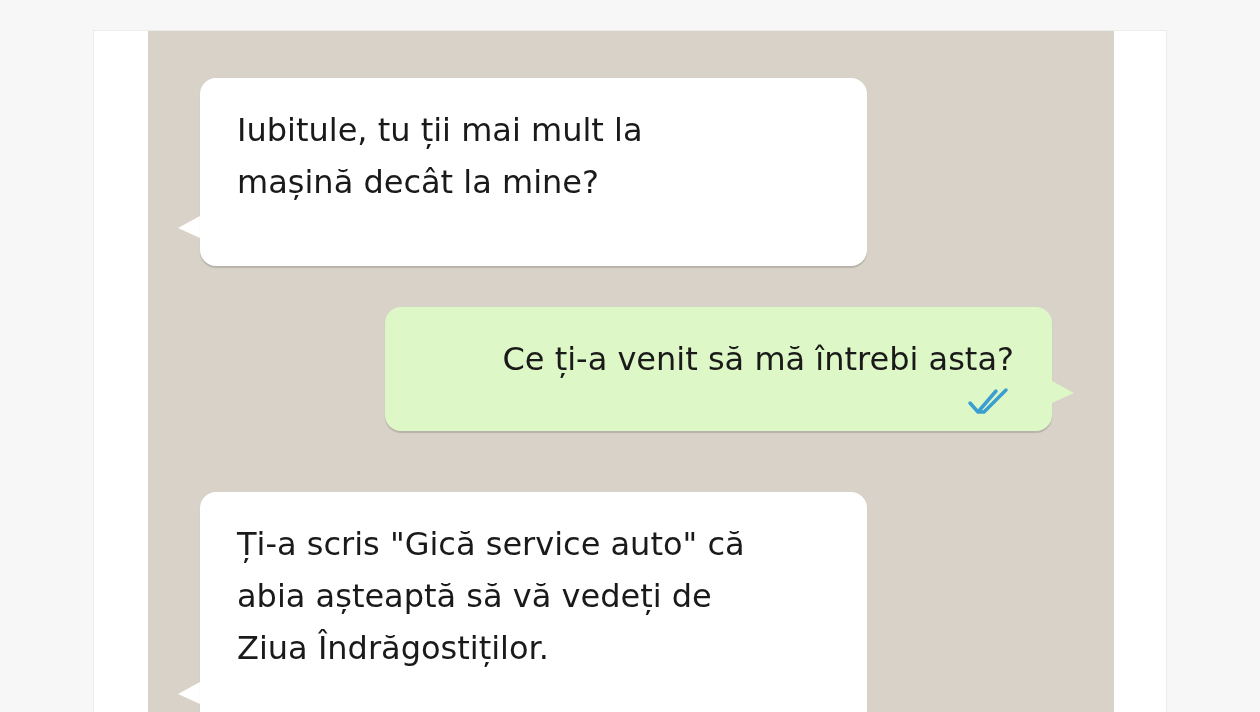 This screenshot has width=1260, height=712. What do you see at coordinates (440, 156) in the screenshot?
I see `message-text: Iubitule, tu ții mai mult la mașină decât la mine?` at bounding box center [440, 156].